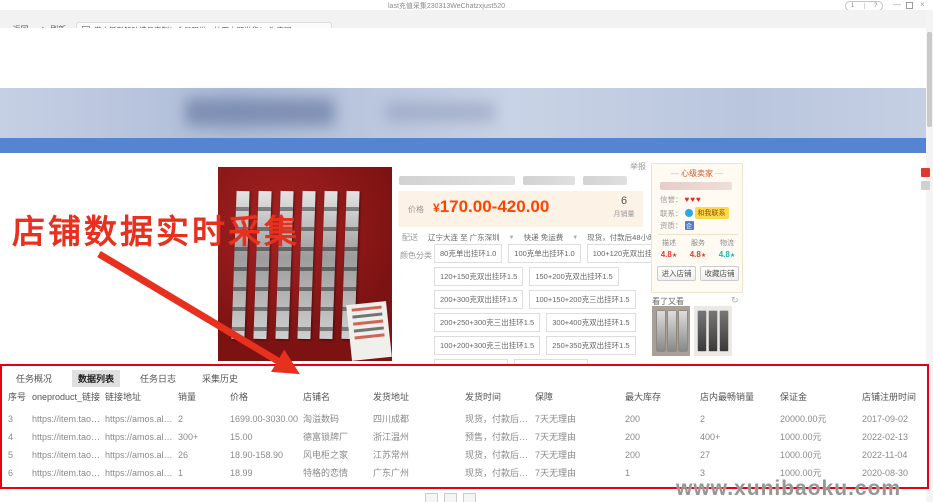 The height and width of the screenshot is (502, 933). Describe the element at coordinates (929, 79) in the screenshot. I see `scrollbar-thumb` at that location.